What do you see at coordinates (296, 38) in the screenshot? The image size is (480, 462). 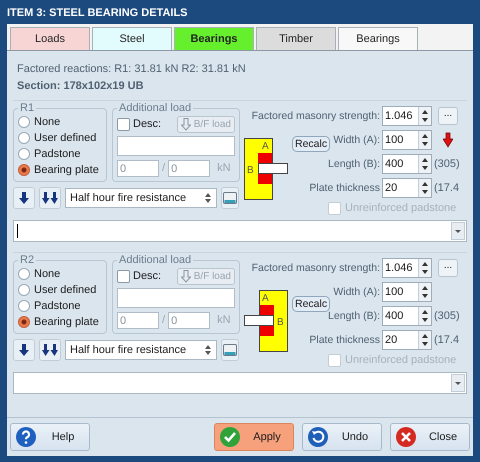 I see `tab: Timber` at bounding box center [296, 38].